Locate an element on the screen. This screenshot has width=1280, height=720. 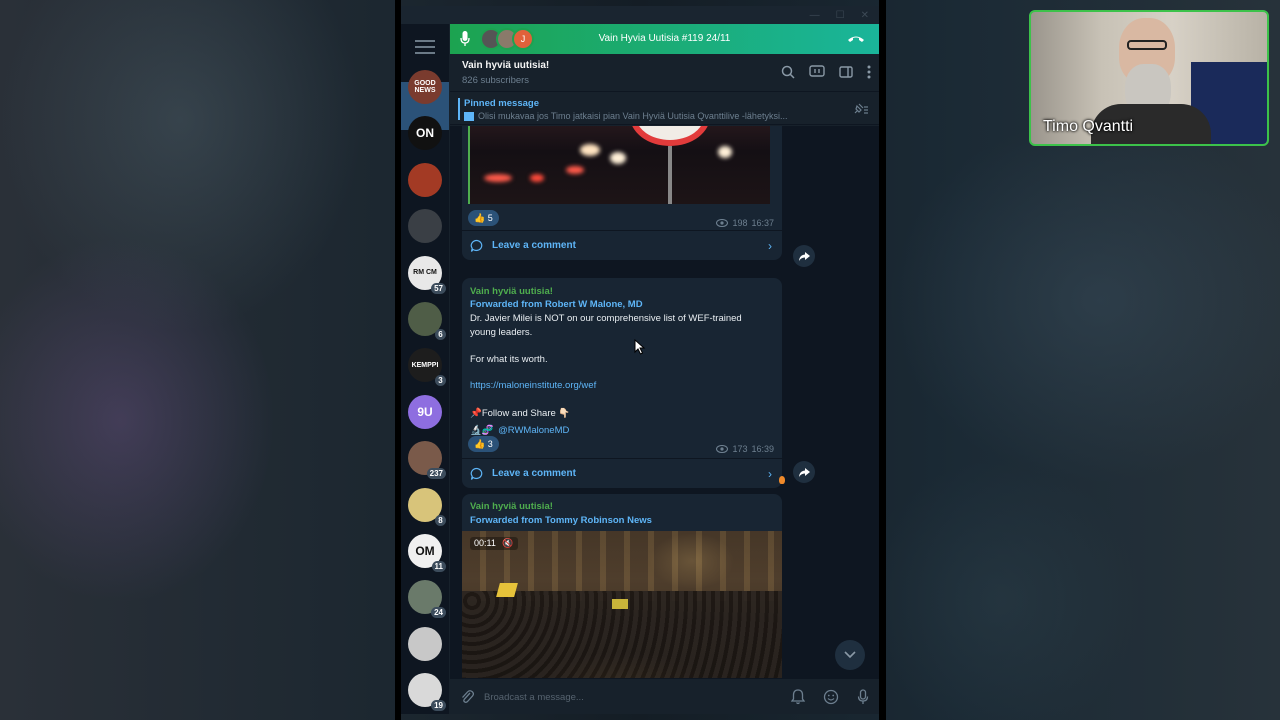
leave-comment-label: Leave a comment is located at coordinates (534, 473).